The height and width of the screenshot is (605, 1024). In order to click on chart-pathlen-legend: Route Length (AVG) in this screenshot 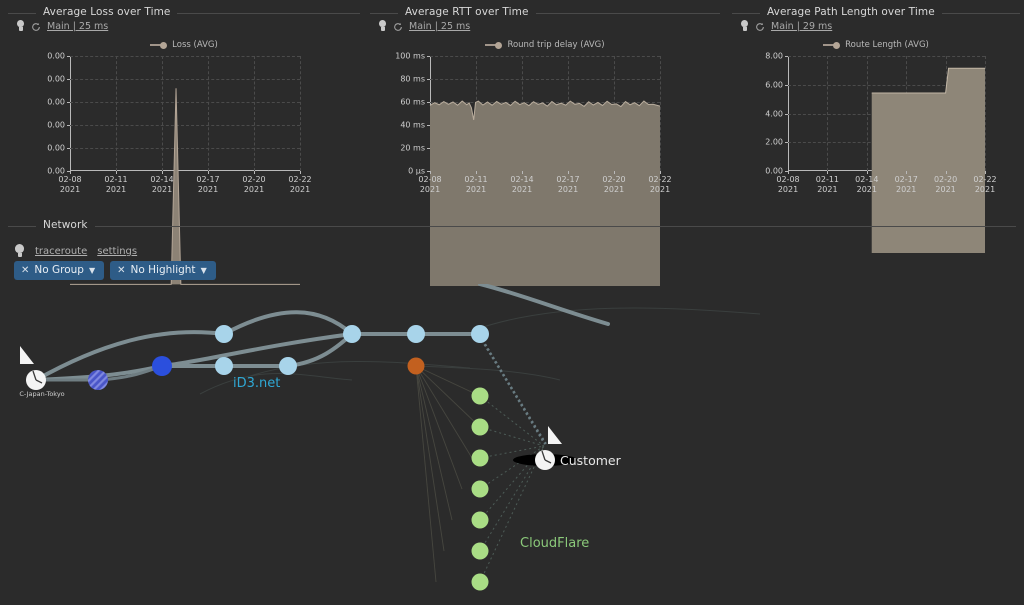, I will do `click(876, 45)`.